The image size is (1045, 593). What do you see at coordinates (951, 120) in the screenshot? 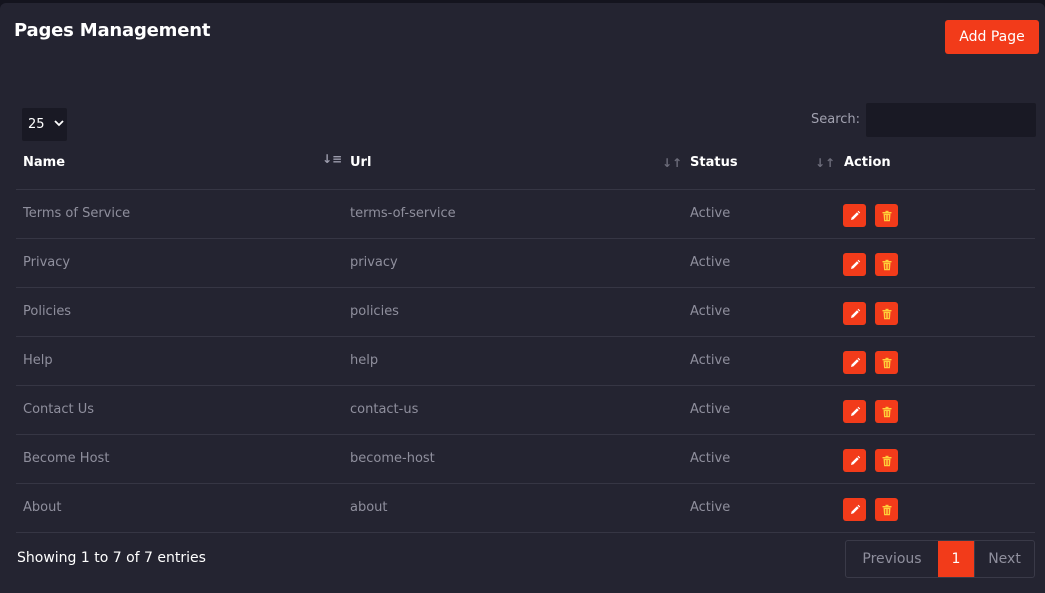
I see `search-input` at bounding box center [951, 120].